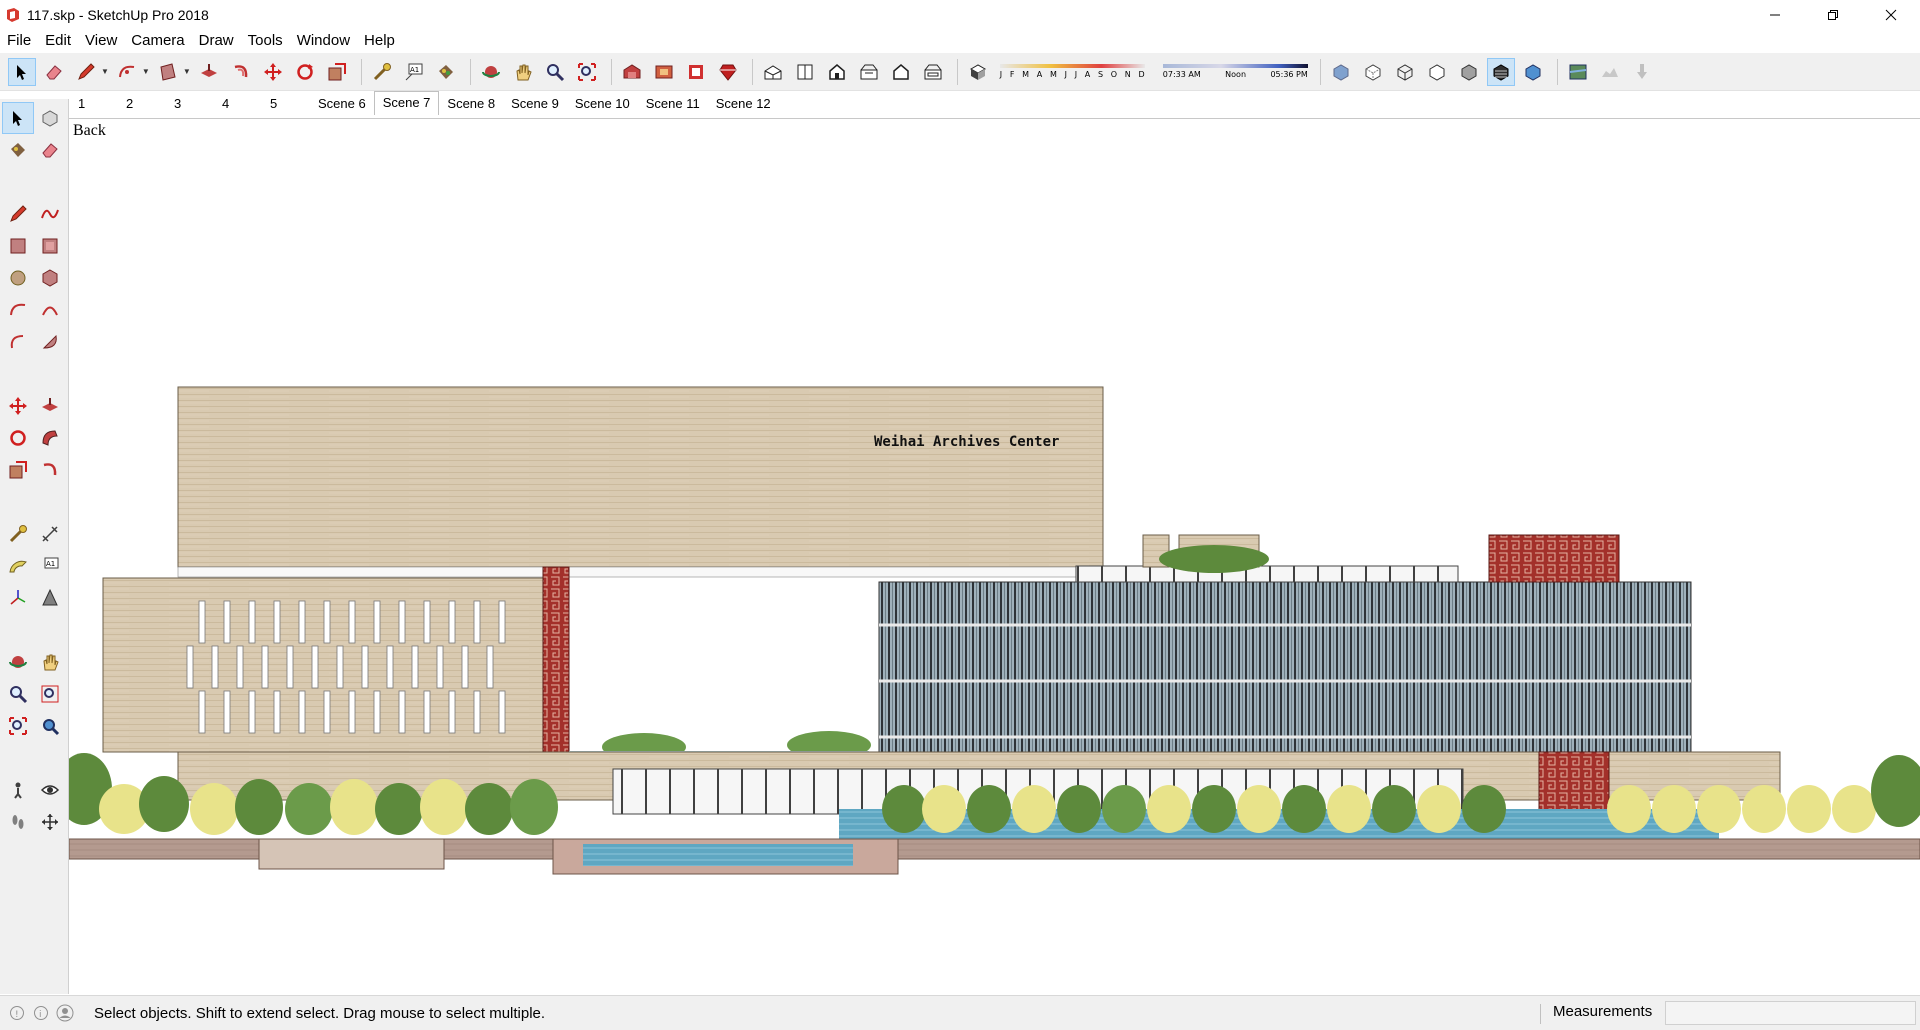  Describe the element at coordinates (18, 342) in the screenshot. I see `three-point-arc-tool` at that location.